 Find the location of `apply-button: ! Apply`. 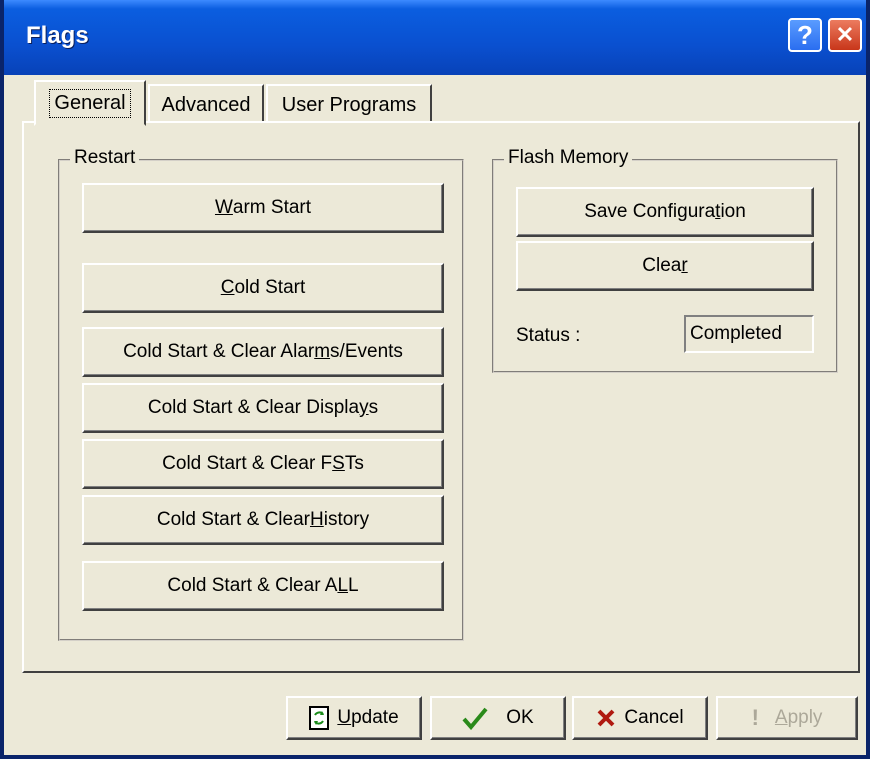

apply-button: ! Apply is located at coordinates (787, 718).